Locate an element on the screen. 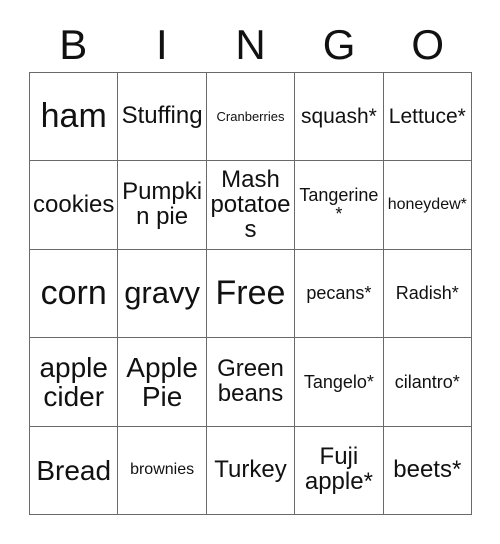 The height and width of the screenshot is (544, 500). bingo-cell-label: apple cider is located at coordinates (73, 381).